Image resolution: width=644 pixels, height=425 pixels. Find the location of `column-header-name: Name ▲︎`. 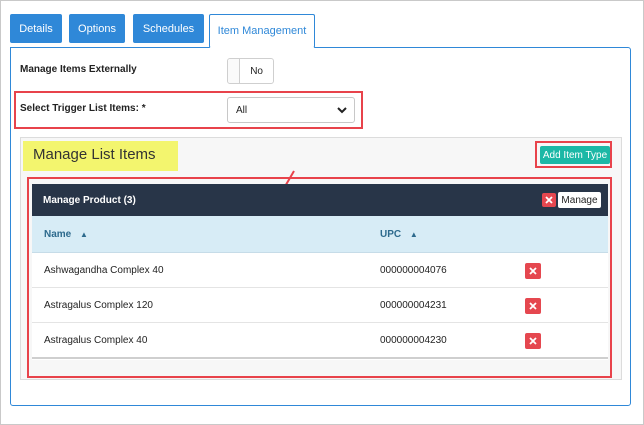

column-header-name: Name ▲︎ is located at coordinates (66, 234).